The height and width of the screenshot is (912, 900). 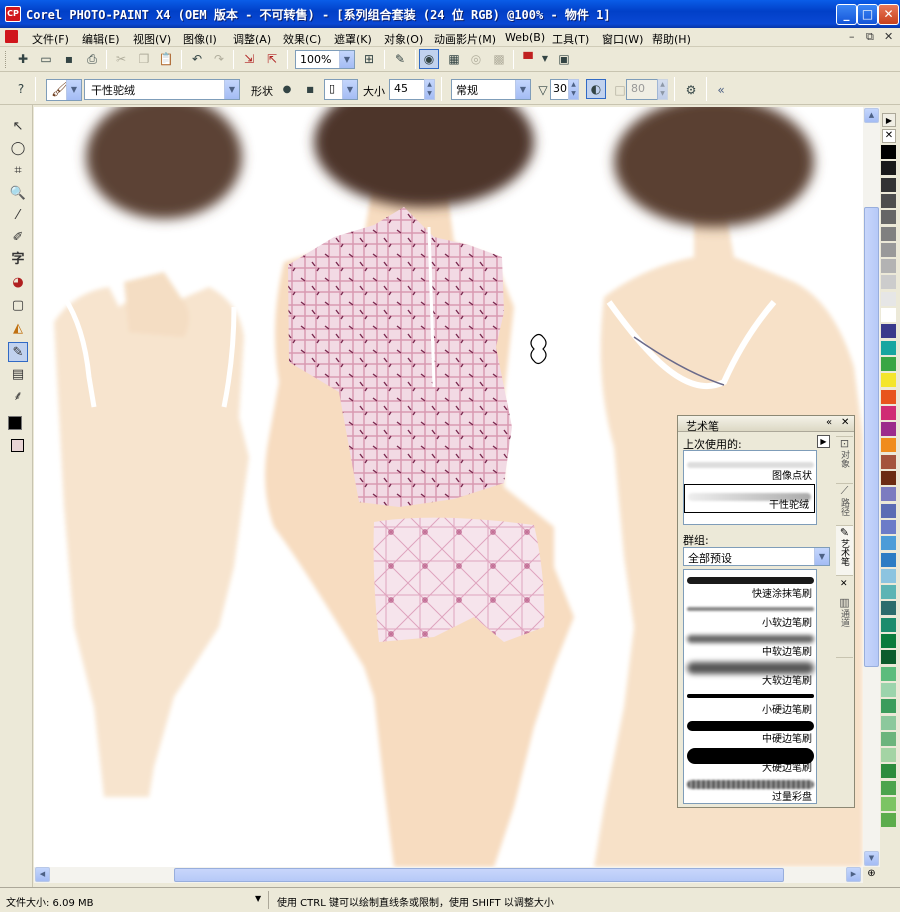 What do you see at coordinates (844, 627) in the screenshot?
I see `docker-tab-channels: ▥ 通道` at bounding box center [844, 627].